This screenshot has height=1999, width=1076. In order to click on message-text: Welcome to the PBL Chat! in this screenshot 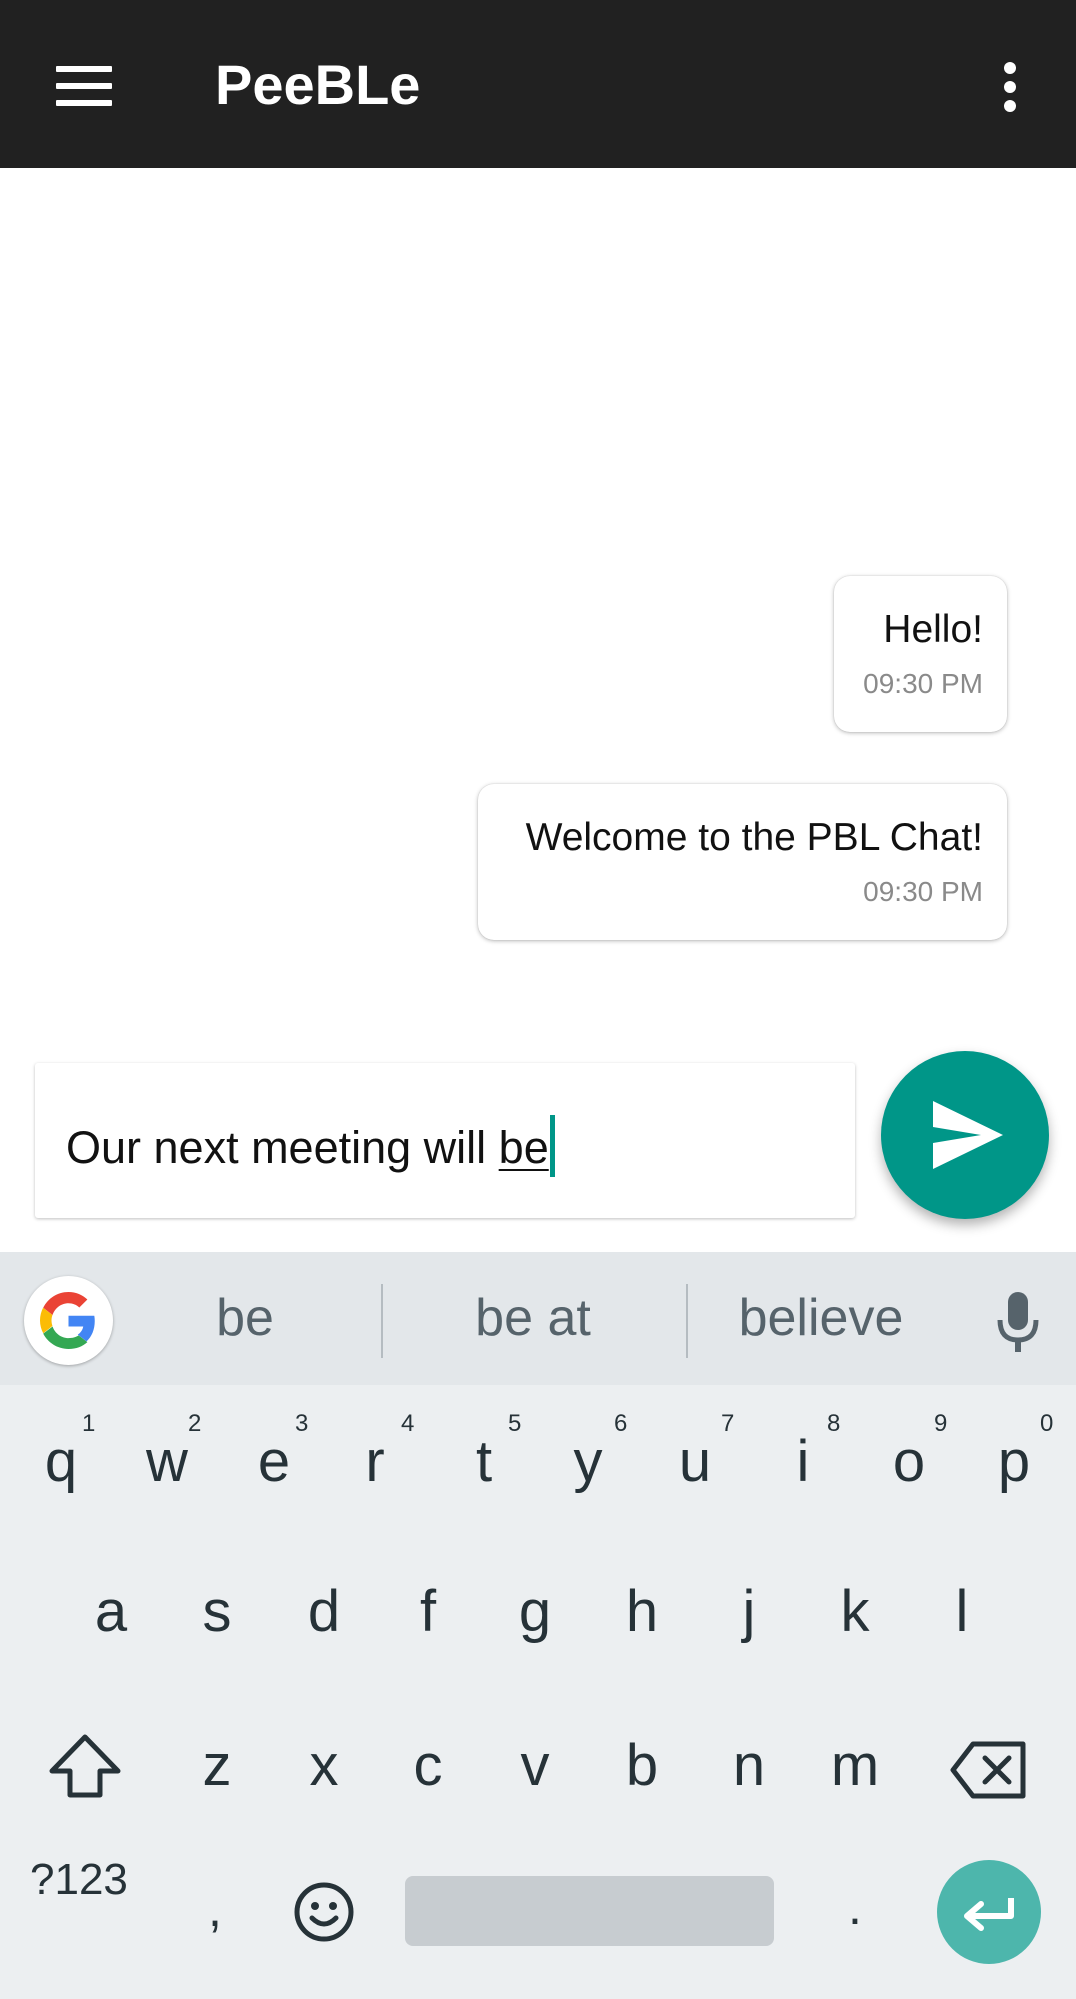, I will do `click(754, 837)`.